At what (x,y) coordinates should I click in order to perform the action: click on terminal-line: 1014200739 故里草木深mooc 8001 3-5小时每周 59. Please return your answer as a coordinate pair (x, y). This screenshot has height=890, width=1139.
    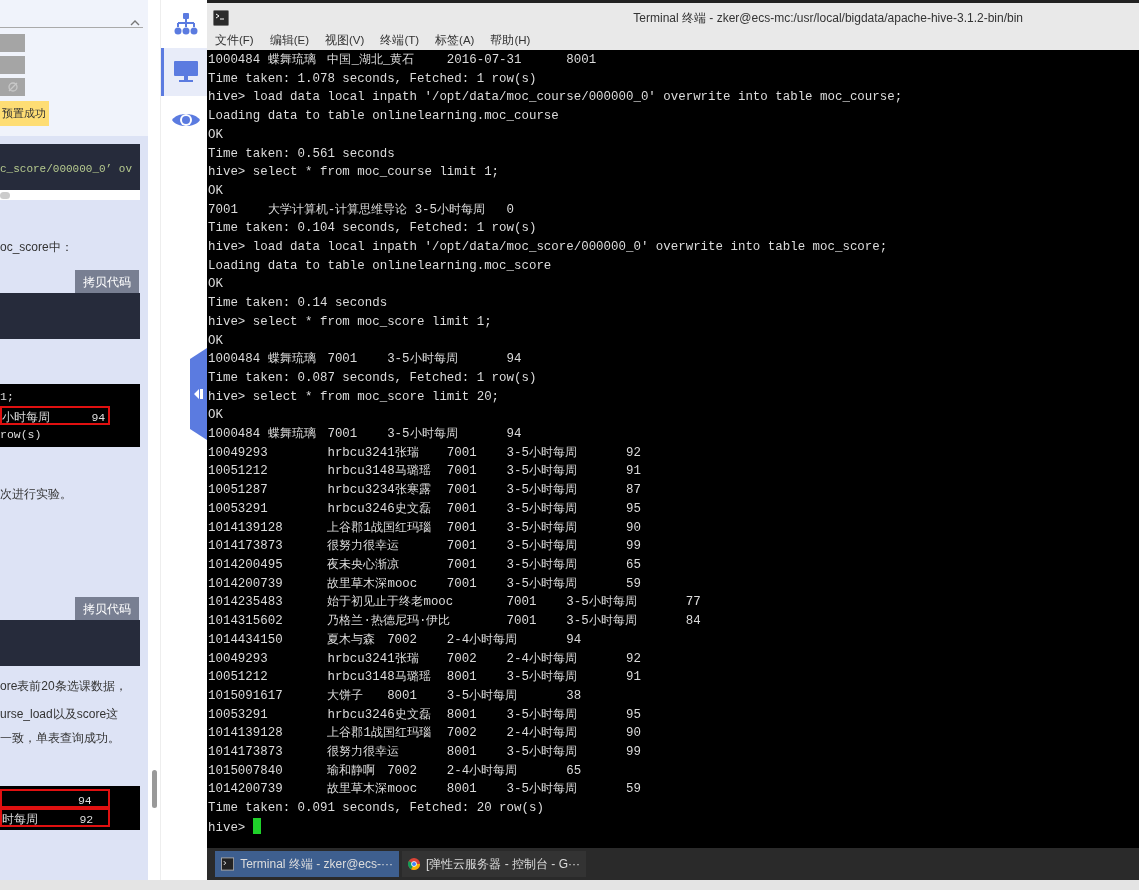
    Looking at the image, I should click on (424, 790).